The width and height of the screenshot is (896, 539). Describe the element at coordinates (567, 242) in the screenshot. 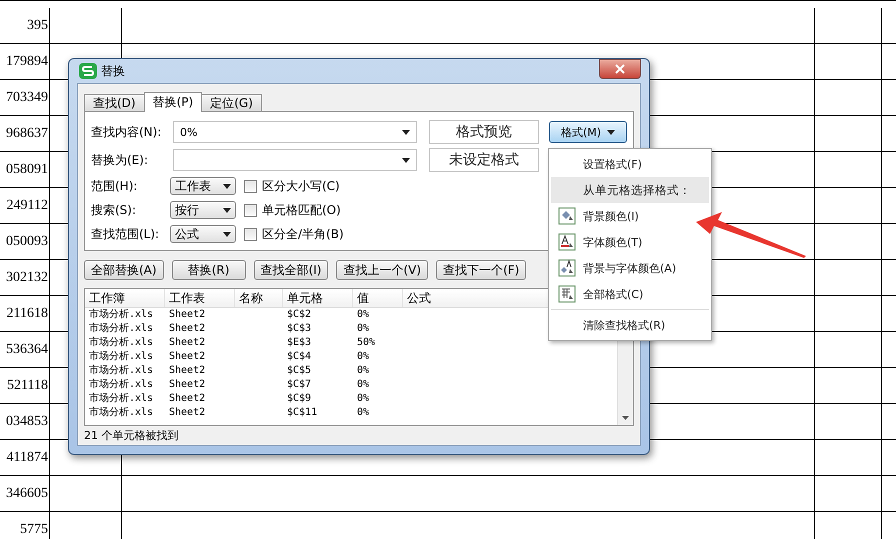

I see `font-color-icon` at that location.